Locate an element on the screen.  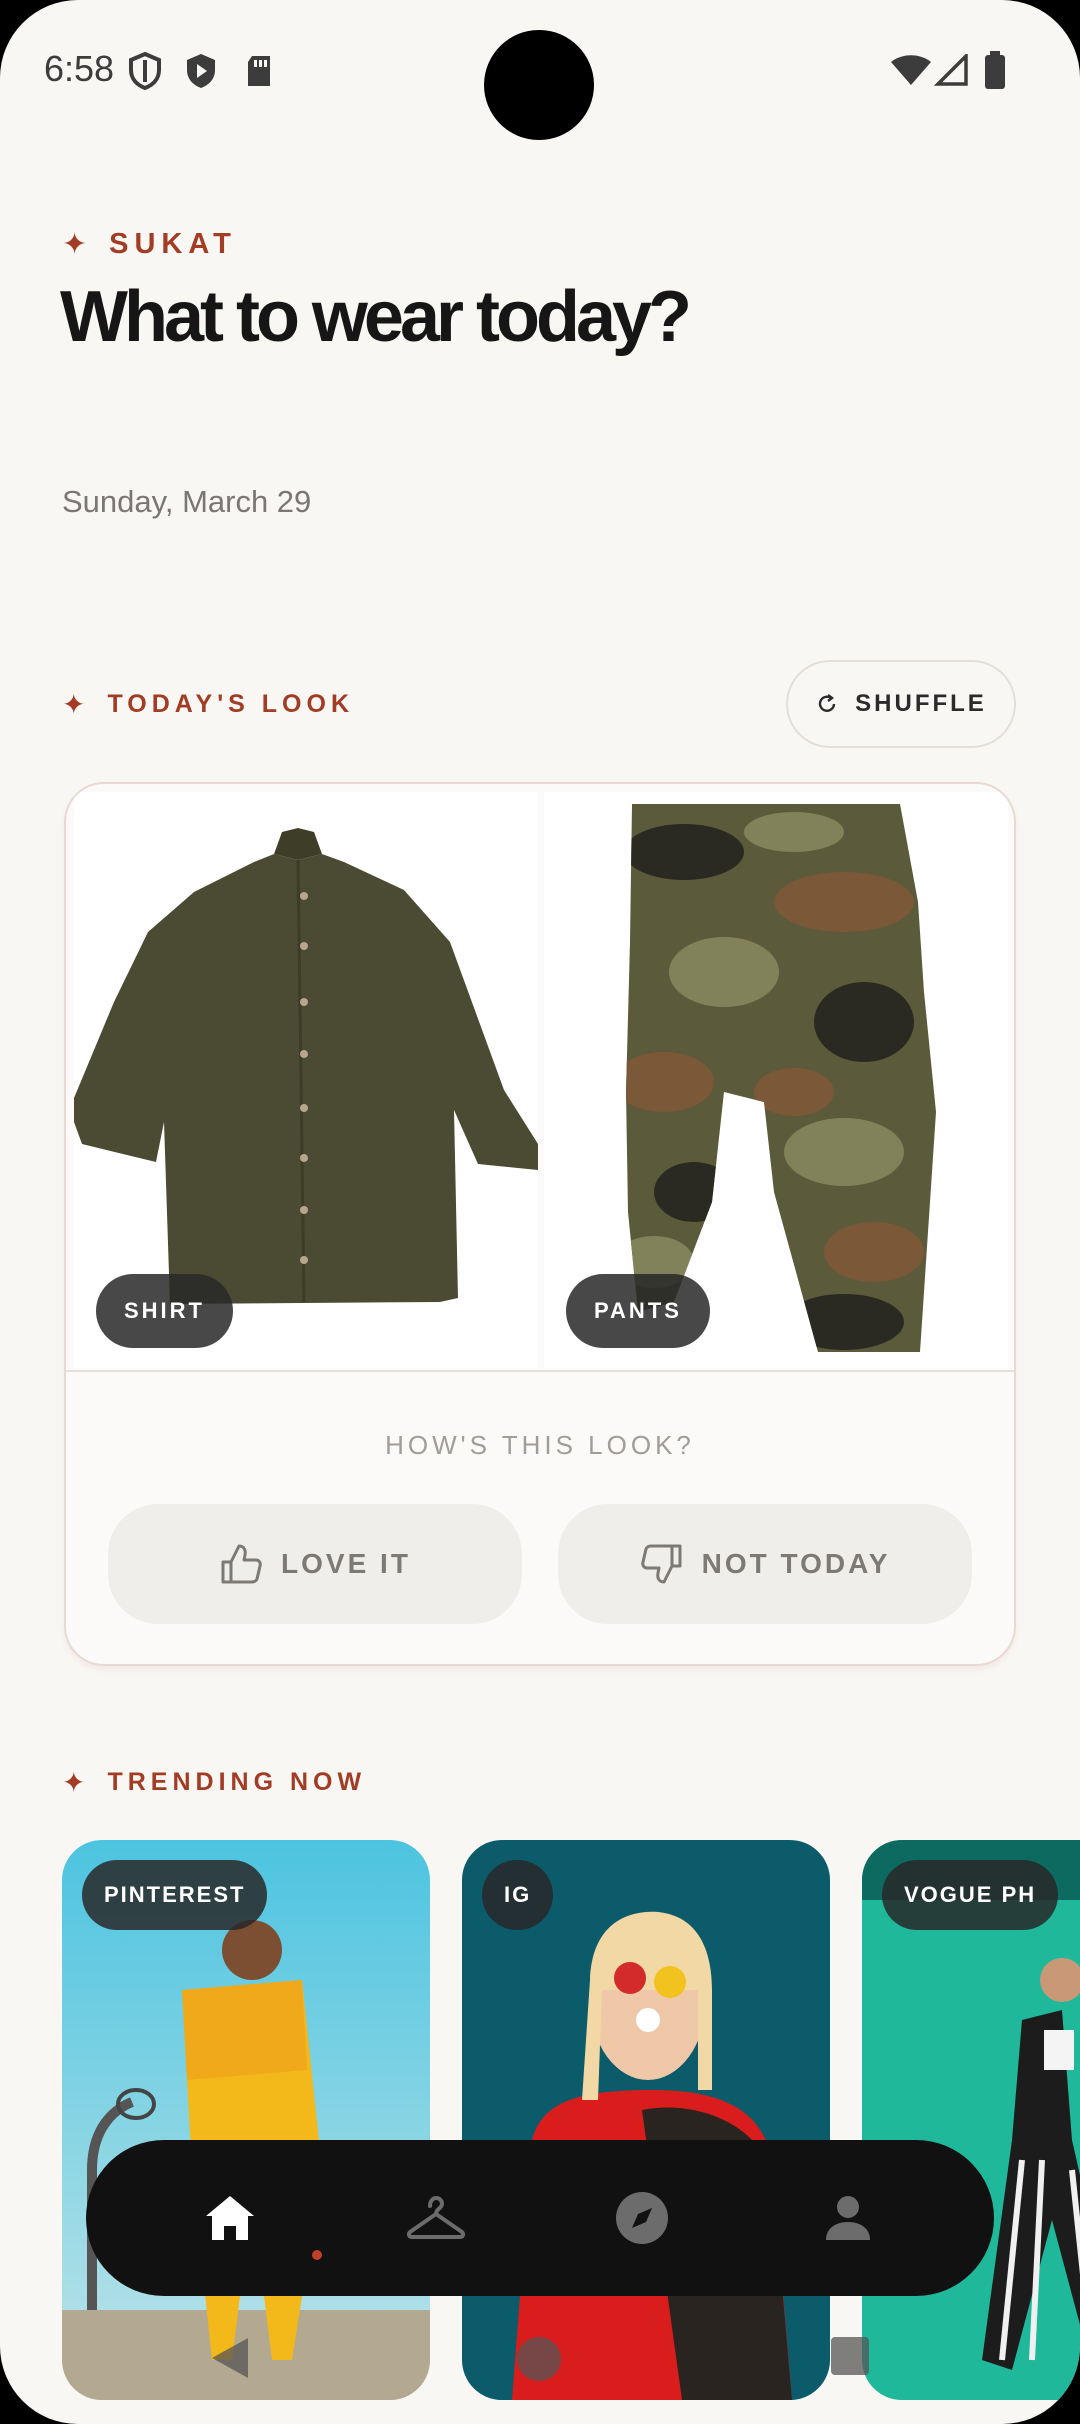
bottom-nav is located at coordinates (540, 2218).